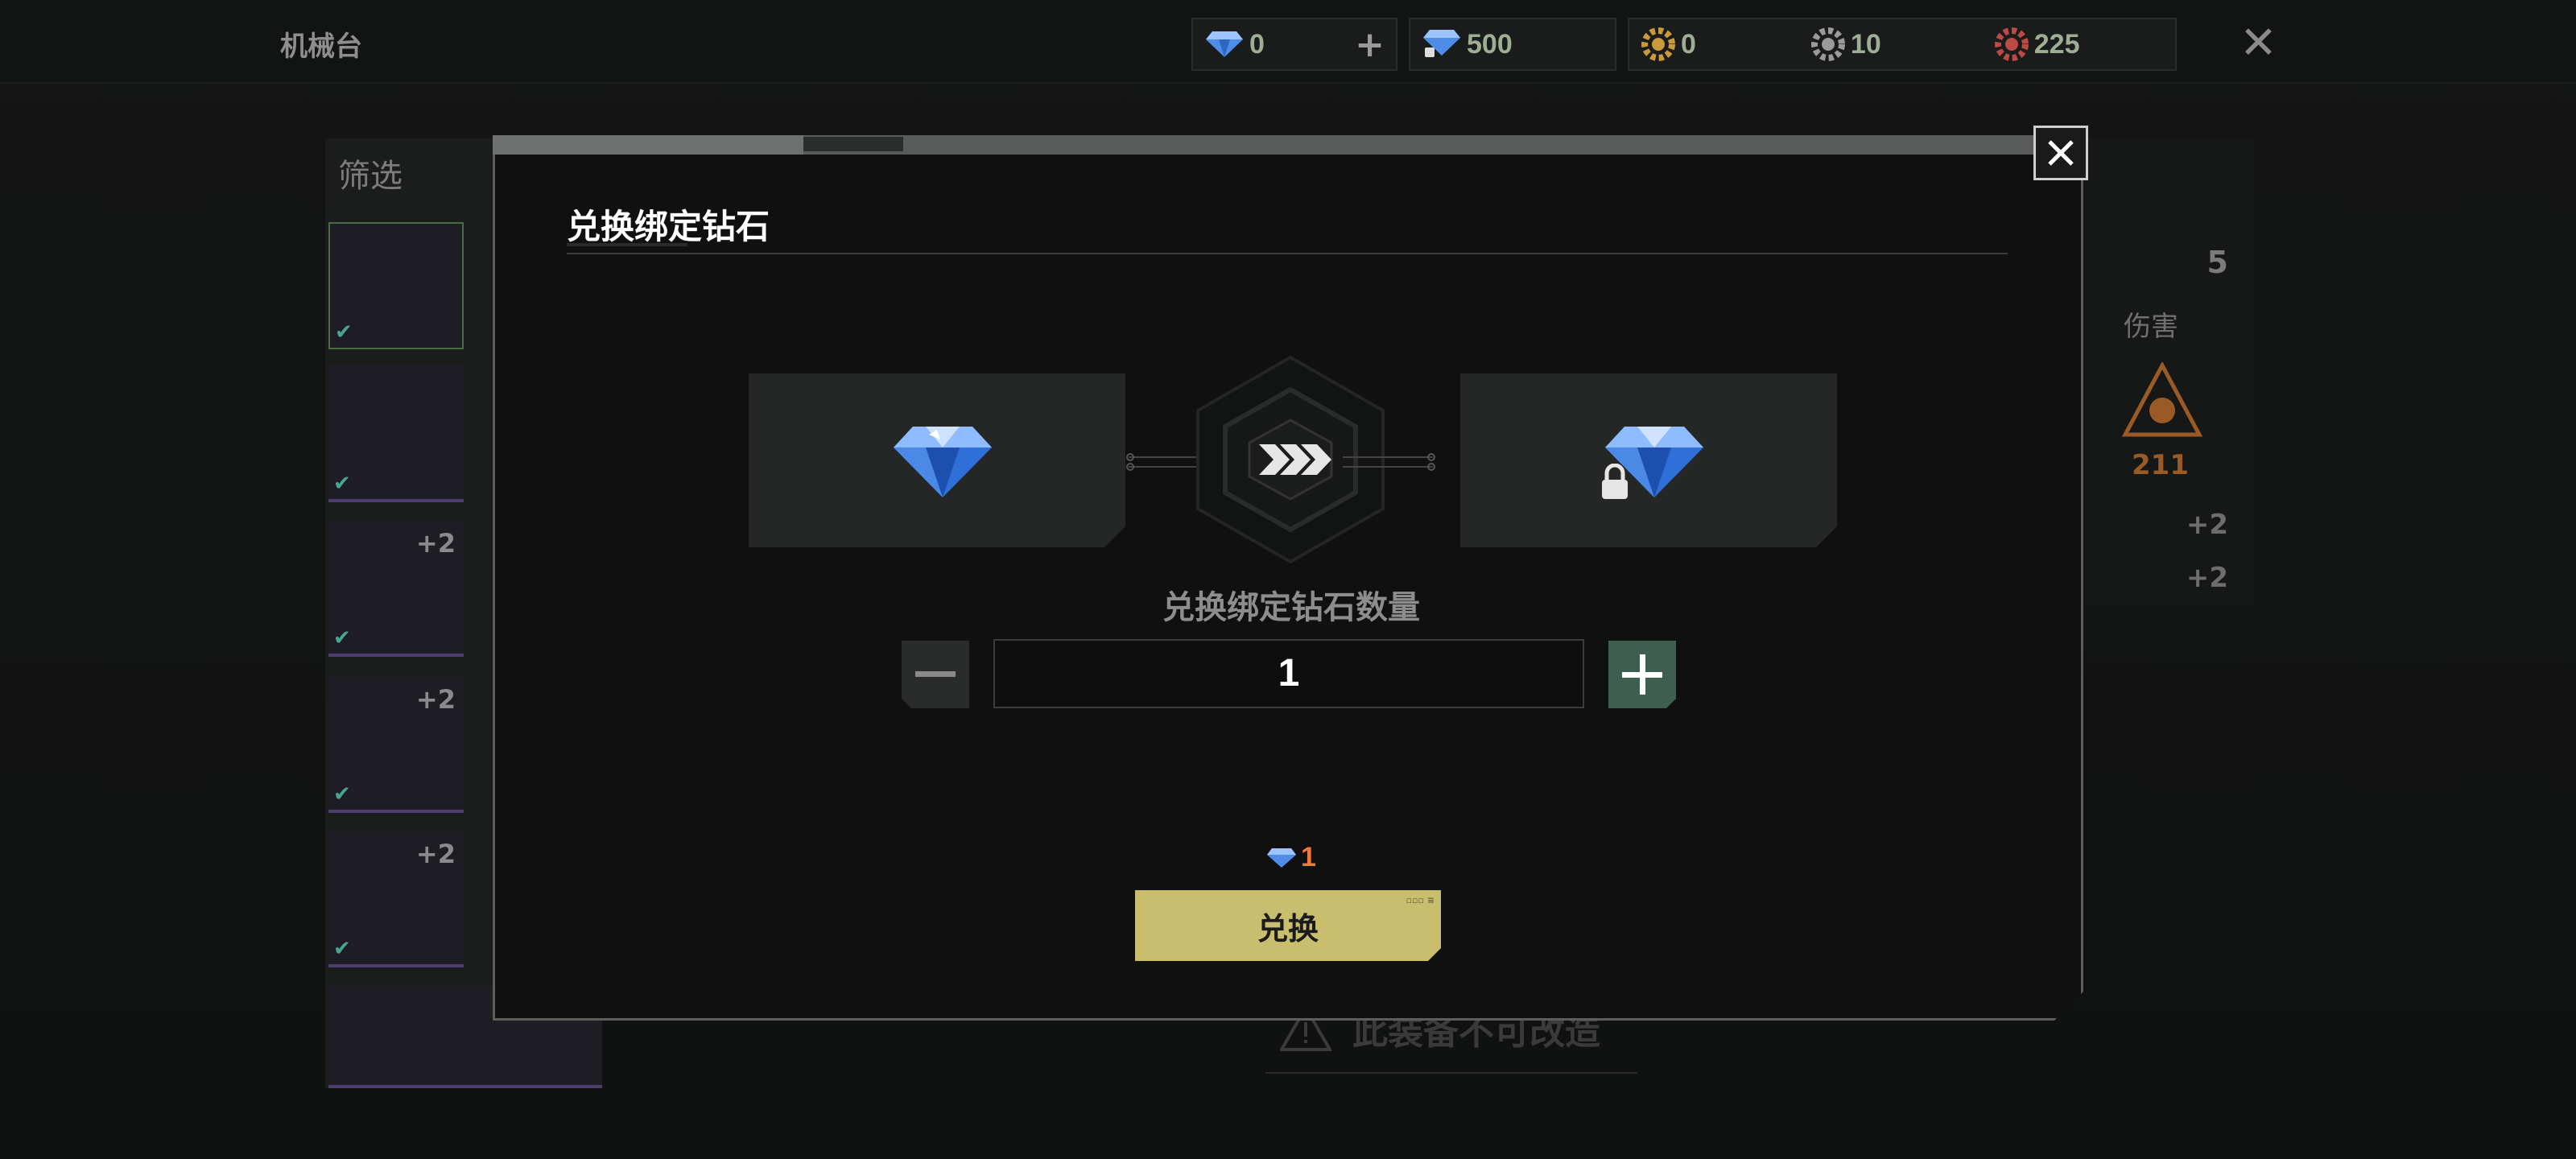 The height and width of the screenshot is (1159, 2576). What do you see at coordinates (321, 47) in the screenshot?
I see `screen-title: 机械台` at bounding box center [321, 47].